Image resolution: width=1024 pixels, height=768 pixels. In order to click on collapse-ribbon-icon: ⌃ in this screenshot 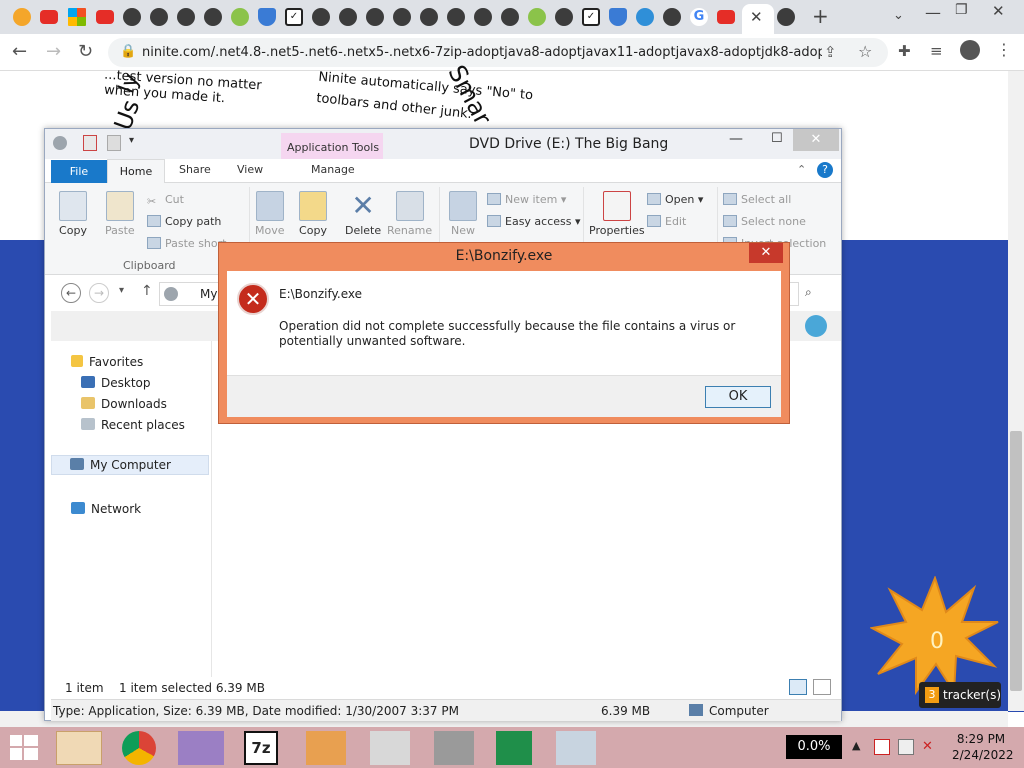, I will do `click(801, 169)`.